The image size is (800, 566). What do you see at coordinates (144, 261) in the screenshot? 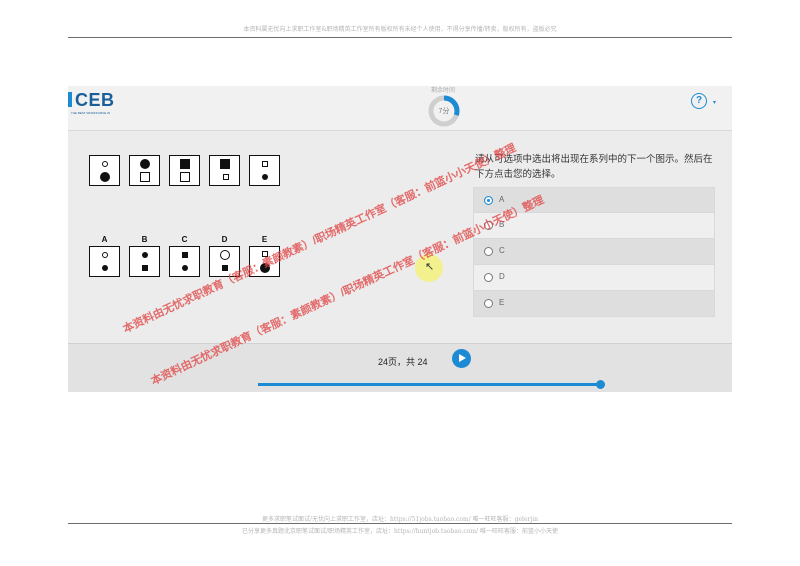
I see `option-figure-b` at bounding box center [144, 261].